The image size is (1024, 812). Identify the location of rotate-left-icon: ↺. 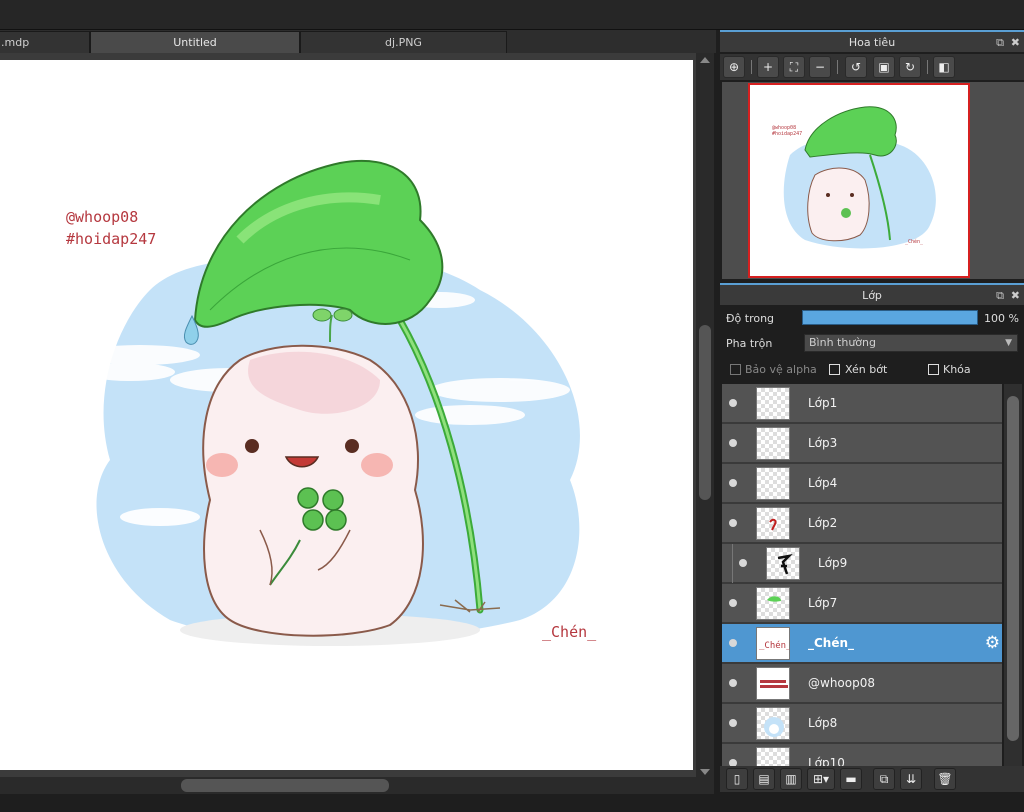
(856, 67).